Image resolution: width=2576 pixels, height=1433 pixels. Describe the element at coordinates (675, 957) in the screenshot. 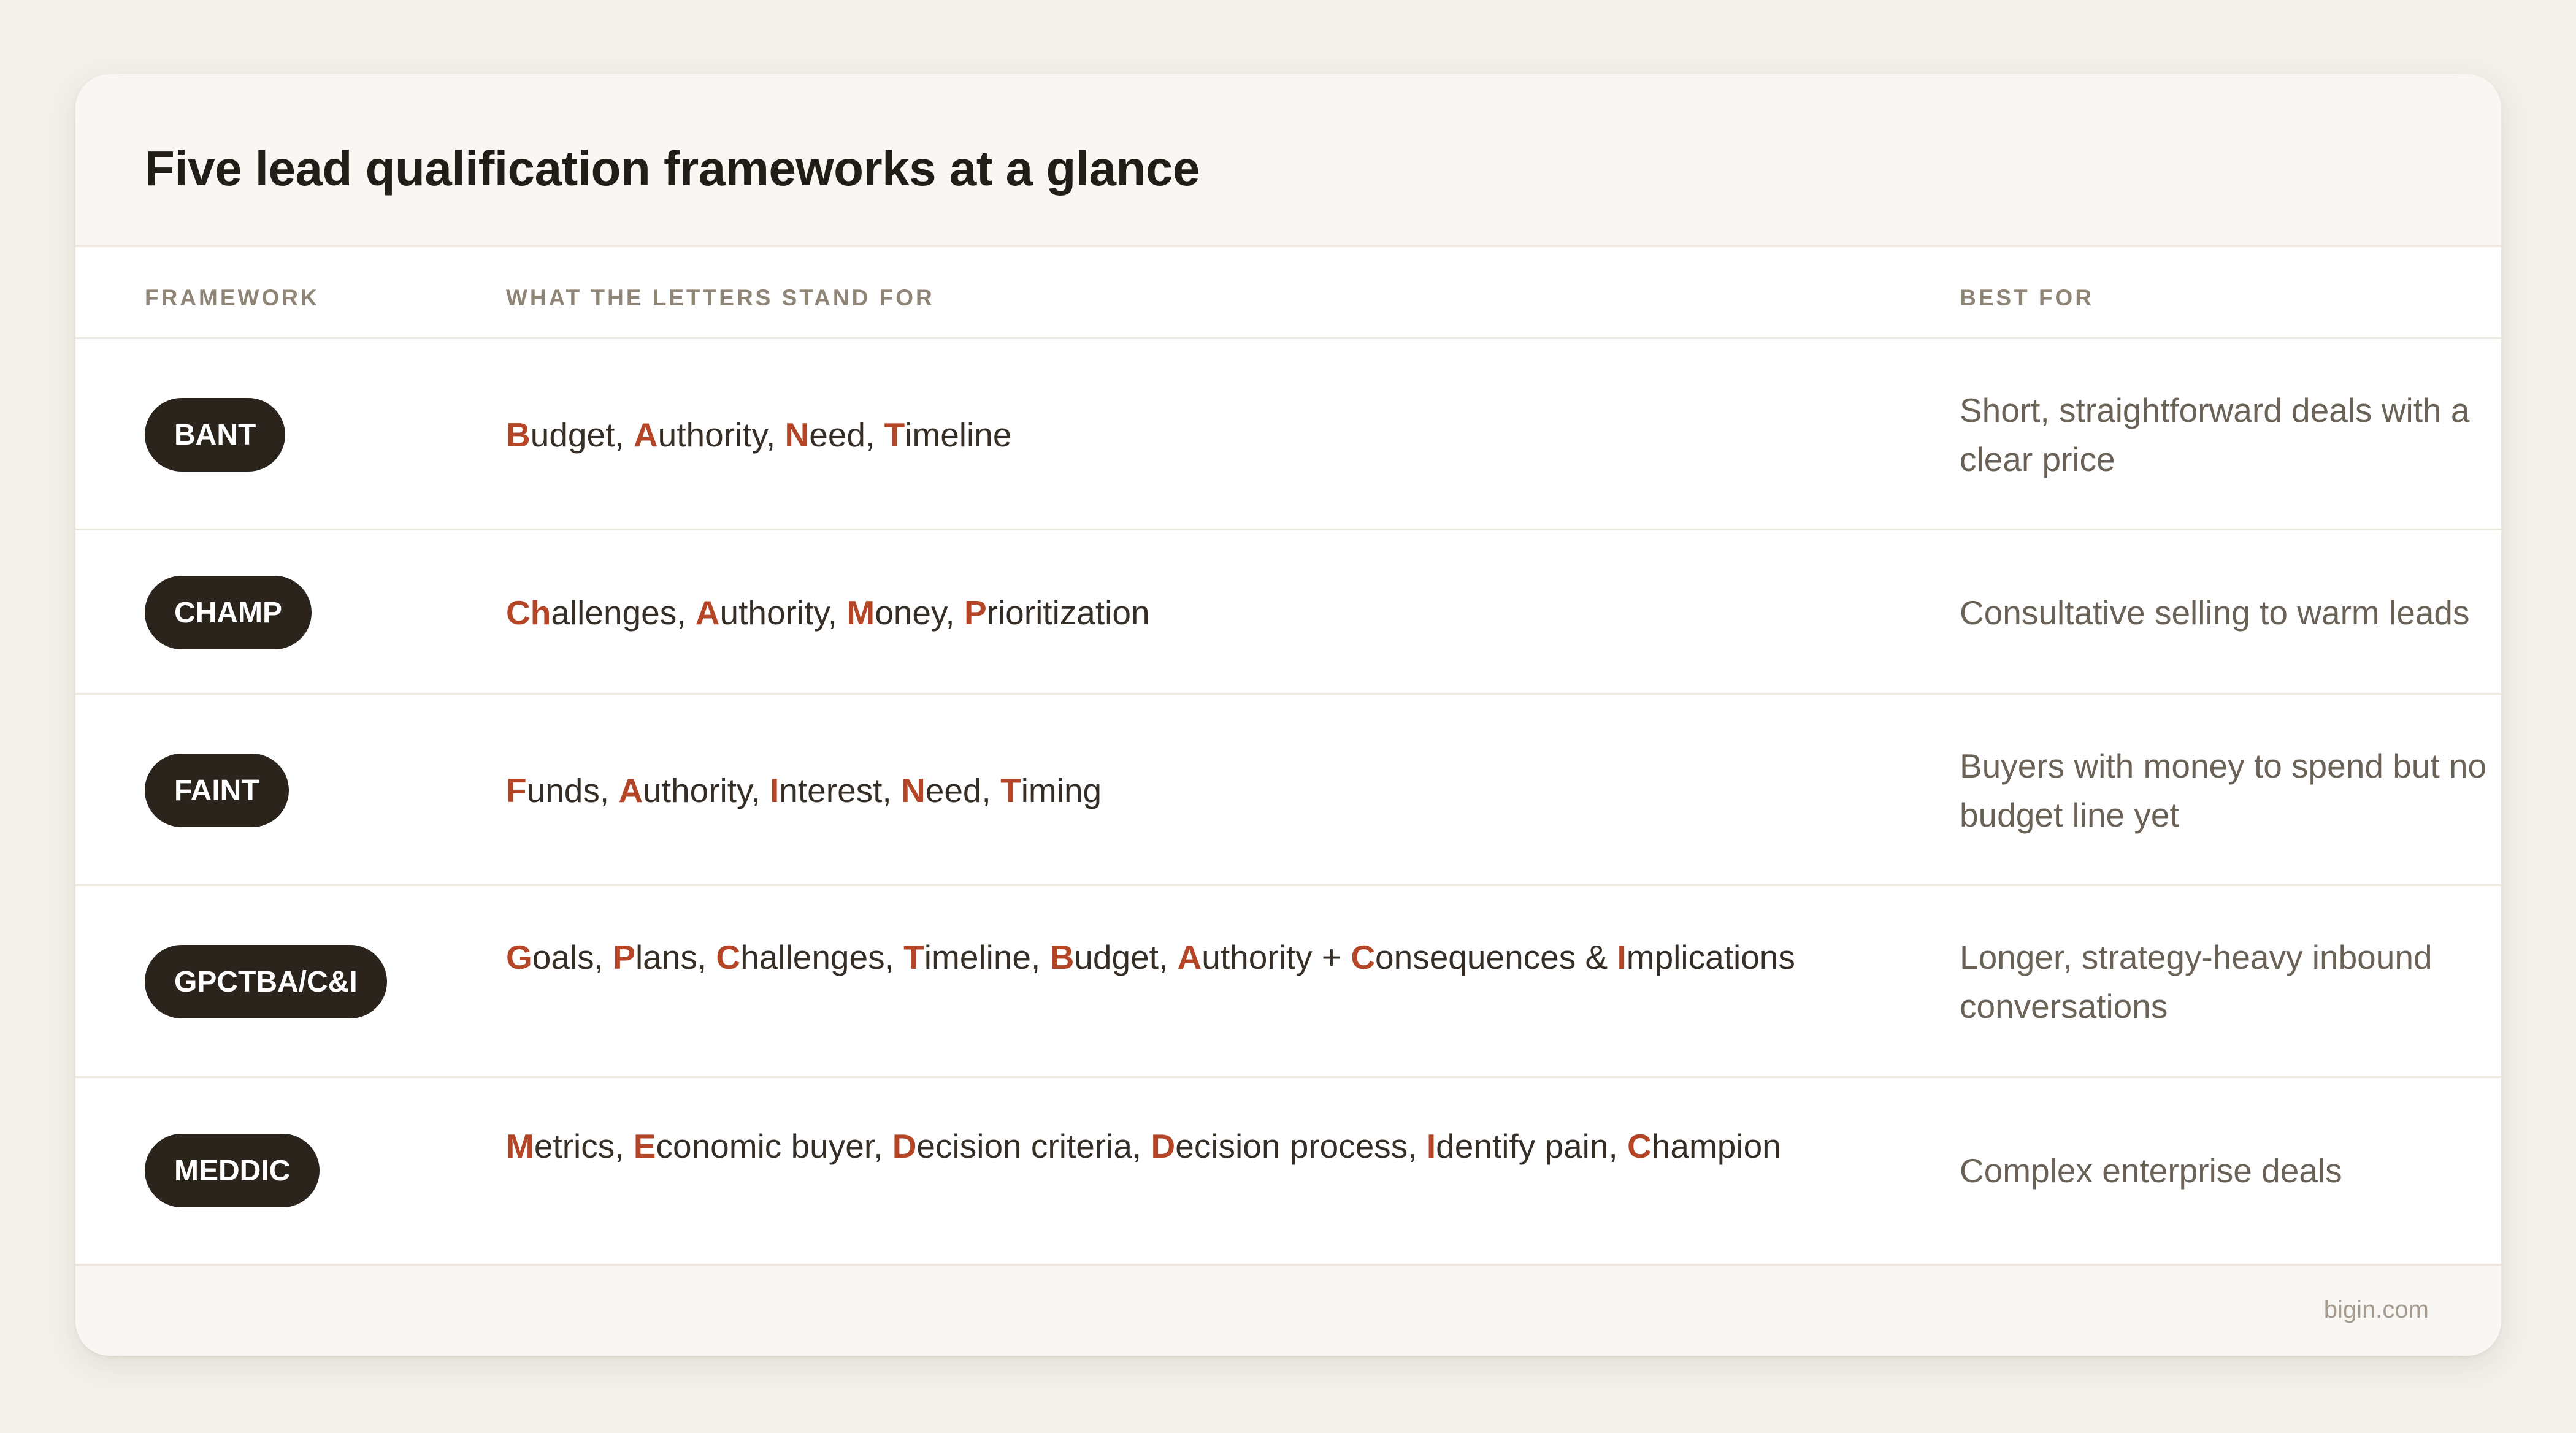

I see `letter-word-rest: lans,` at that location.